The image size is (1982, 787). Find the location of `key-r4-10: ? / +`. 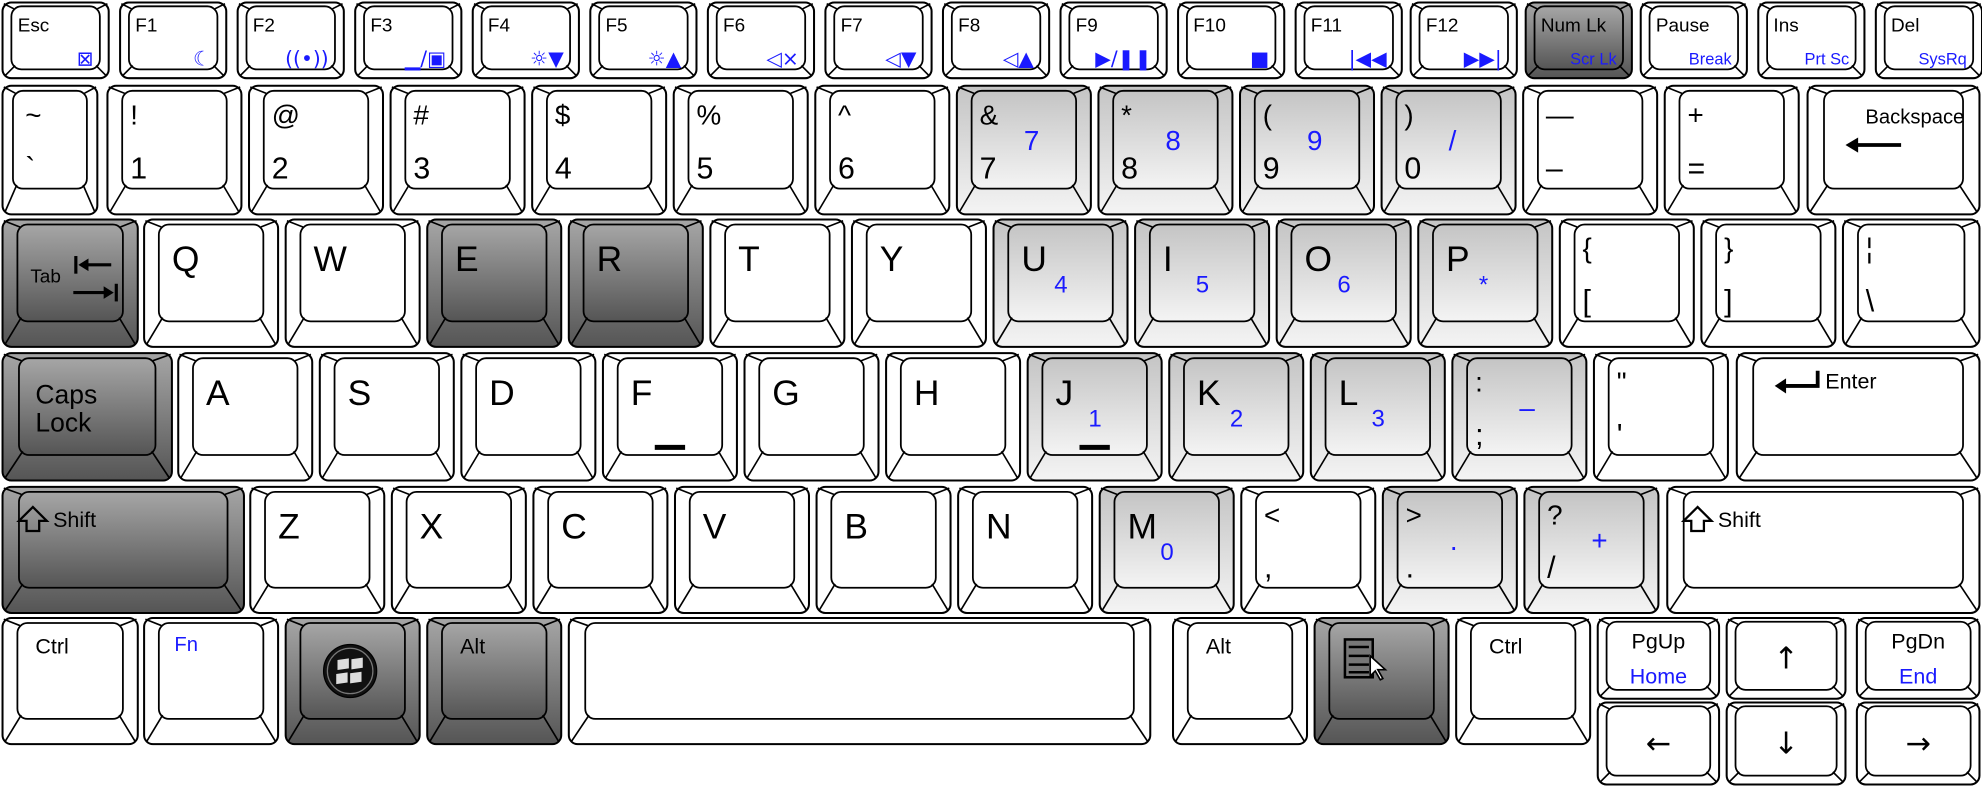

key-r4-10: ? / + is located at coordinates (1591, 549).